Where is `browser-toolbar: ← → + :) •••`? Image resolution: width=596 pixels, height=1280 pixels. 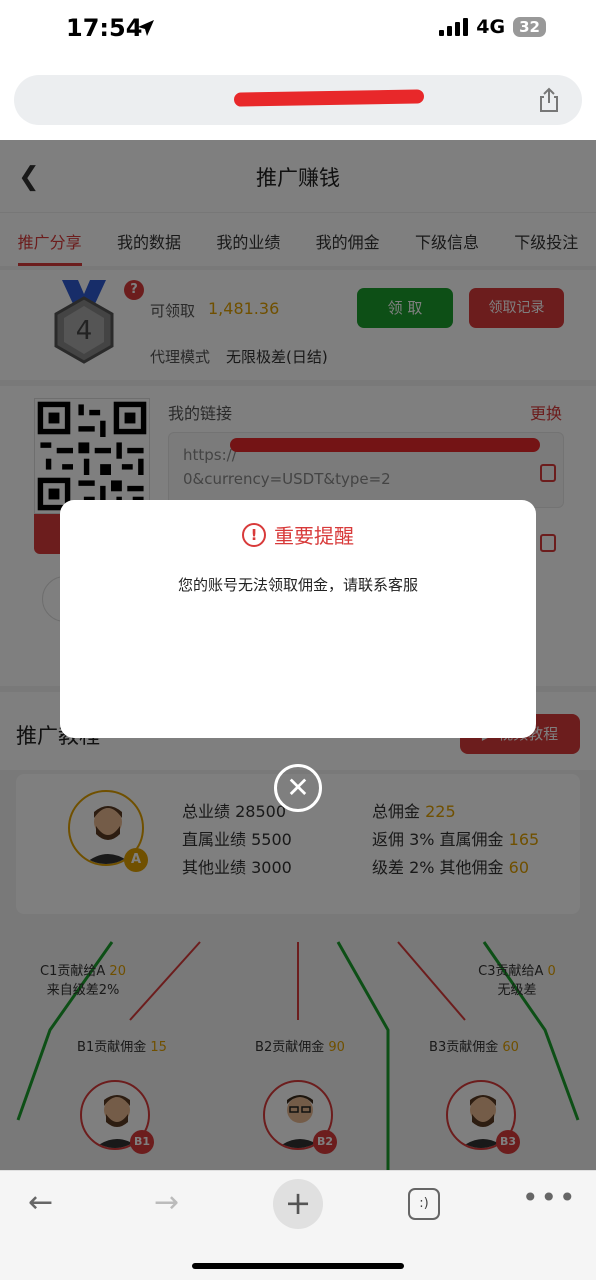 browser-toolbar: ← → + :) ••• is located at coordinates (298, 1225).